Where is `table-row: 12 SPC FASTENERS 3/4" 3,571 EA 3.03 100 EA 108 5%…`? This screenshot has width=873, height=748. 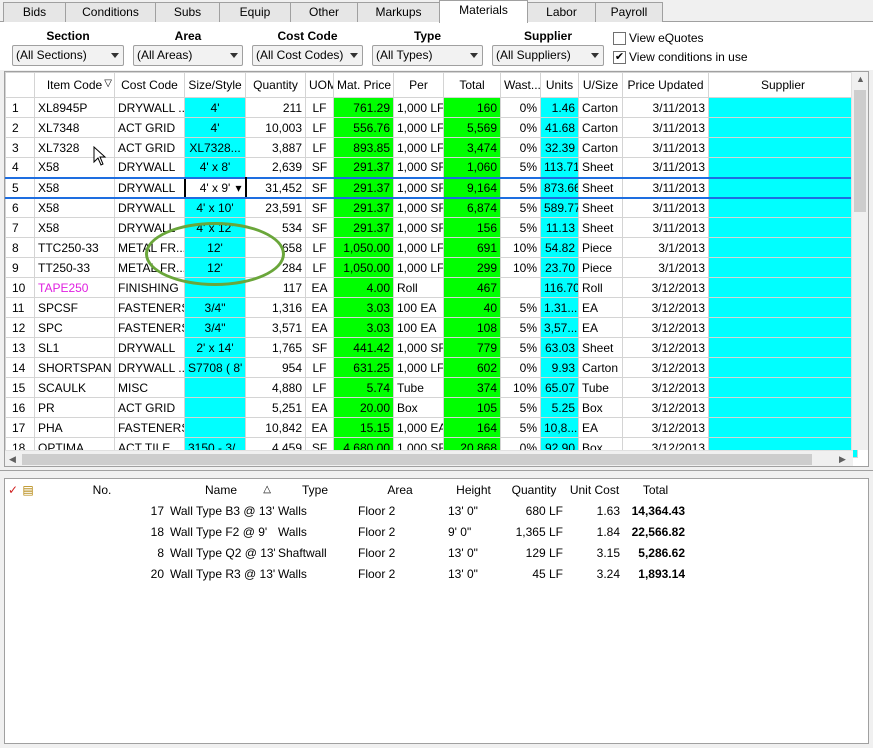 table-row: 12 SPC FASTENERS 3/4" 3,571 EA 3.03 100 EA 108 5%… is located at coordinates (431, 327).